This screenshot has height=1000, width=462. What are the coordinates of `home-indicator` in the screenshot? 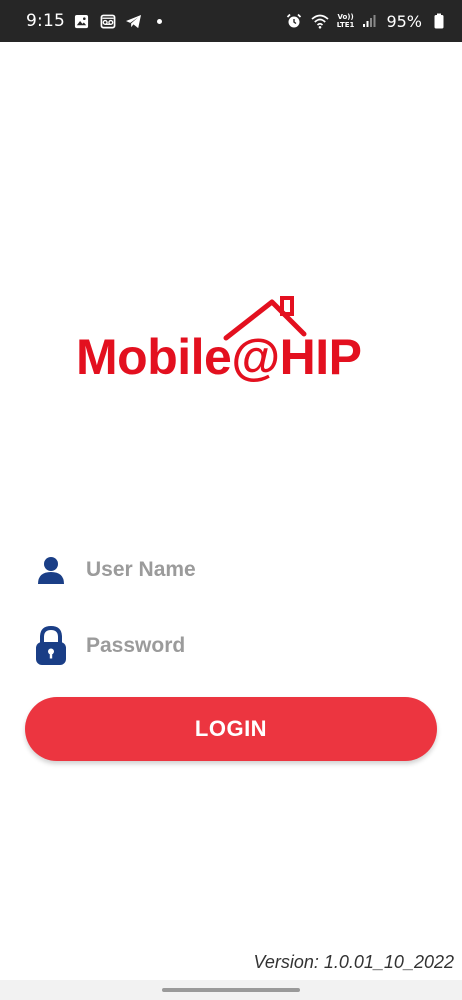 It's located at (231, 990).